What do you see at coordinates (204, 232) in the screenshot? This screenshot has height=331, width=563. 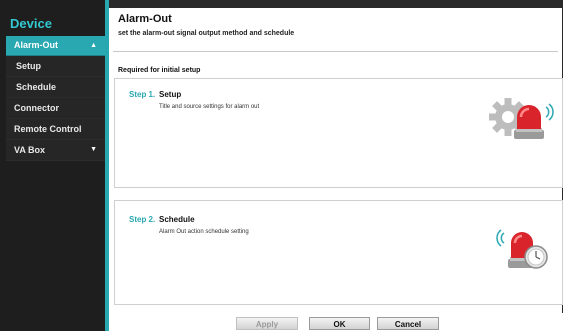 I see `step-description: Alarm Out action schedule setting` at bounding box center [204, 232].